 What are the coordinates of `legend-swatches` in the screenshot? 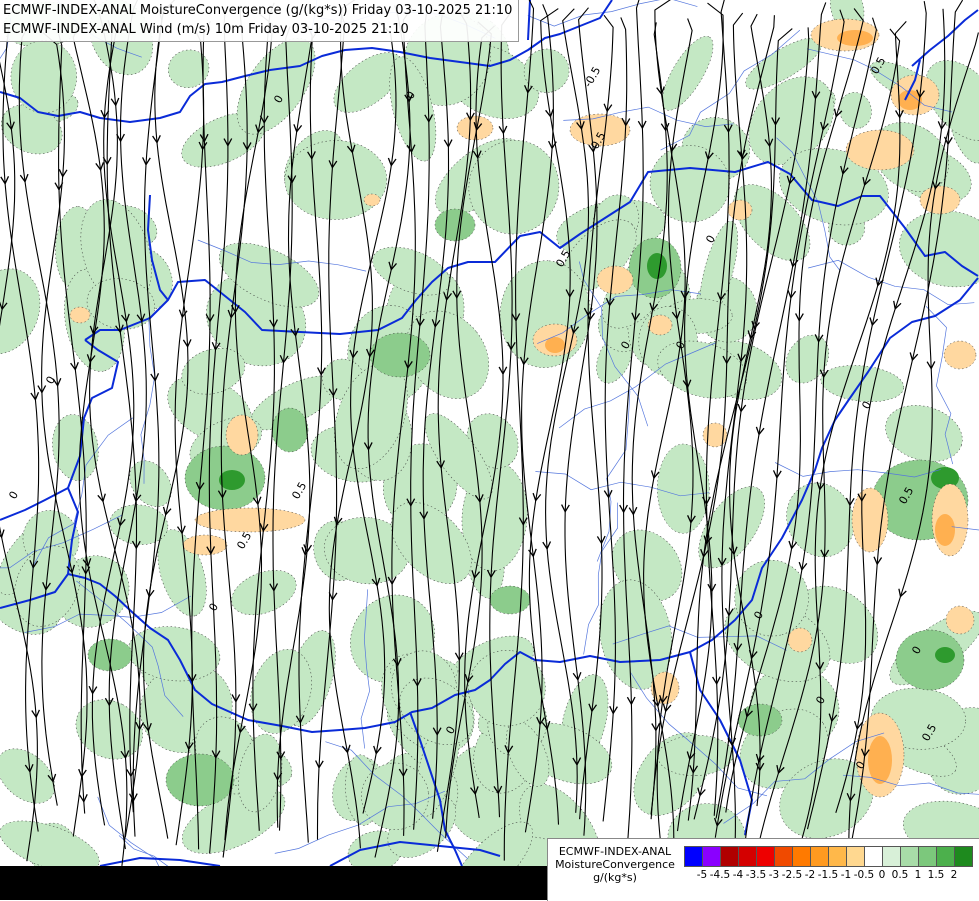 It's located at (828, 856).